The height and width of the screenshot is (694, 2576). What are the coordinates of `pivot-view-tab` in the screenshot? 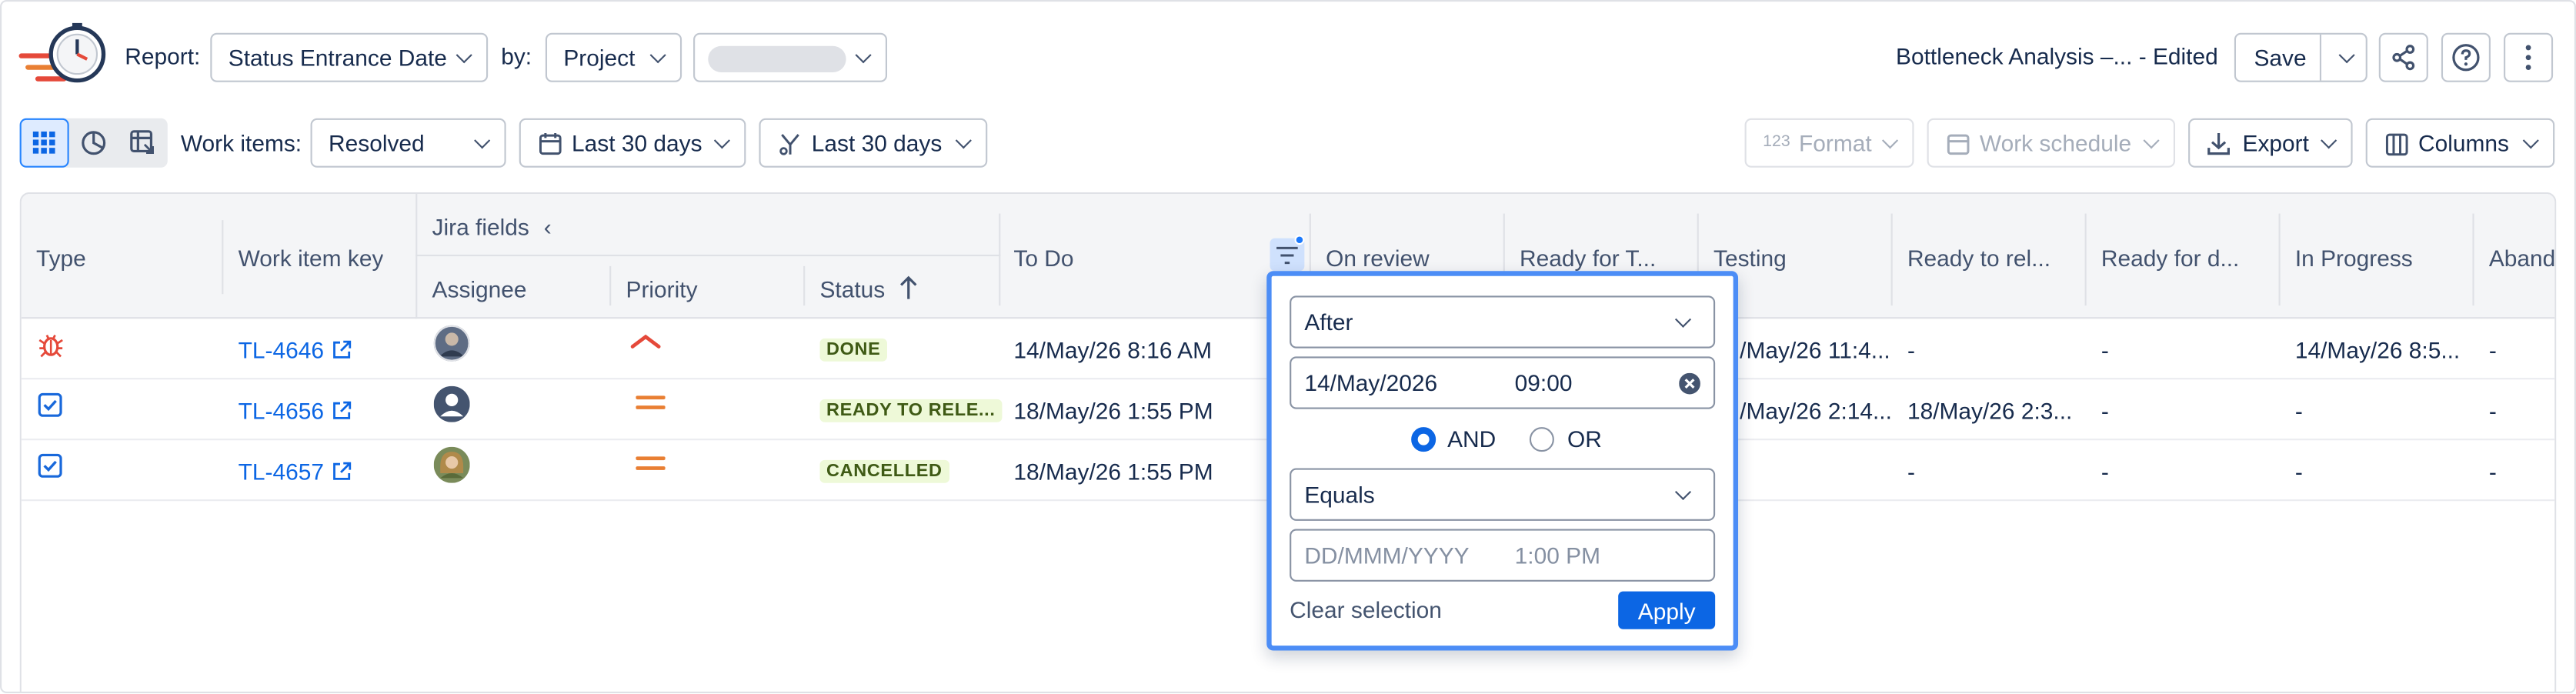 It's located at (143, 143).